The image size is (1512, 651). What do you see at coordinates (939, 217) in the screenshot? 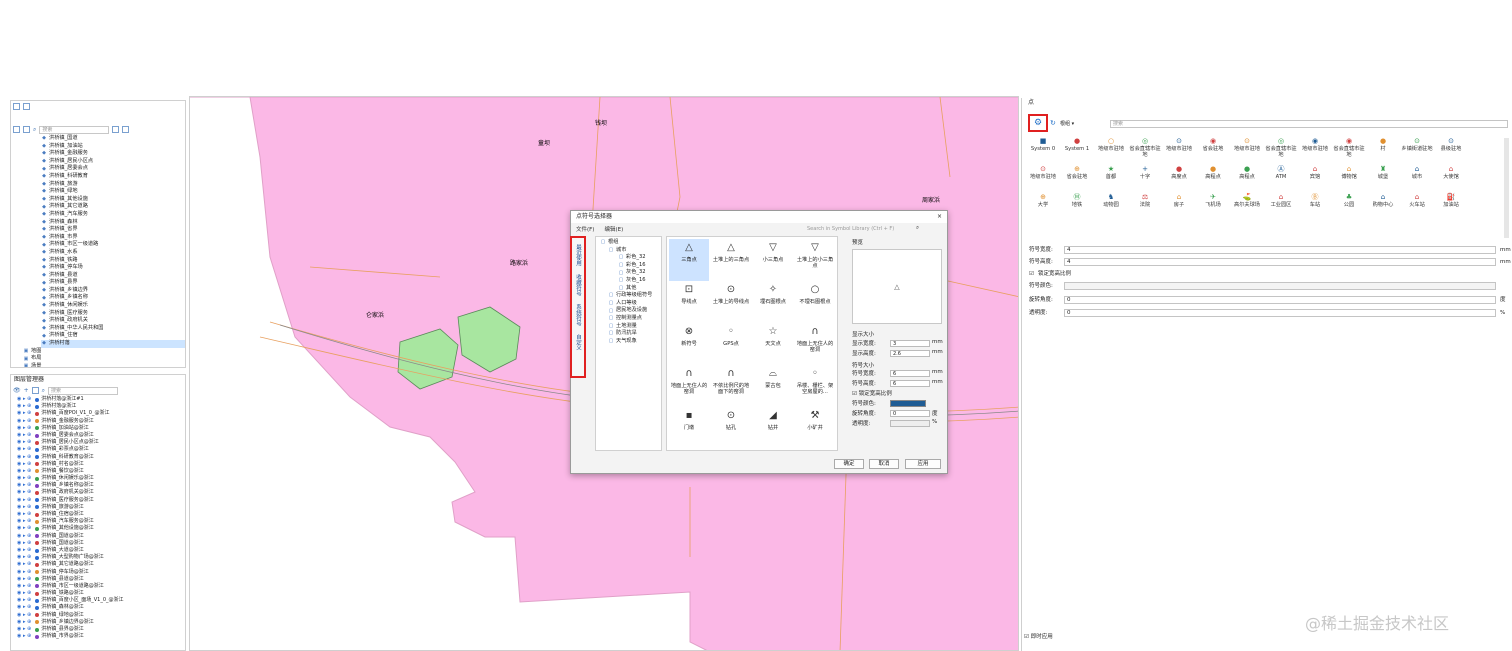
I see `close-icon: ×` at bounding box center [939, 217].